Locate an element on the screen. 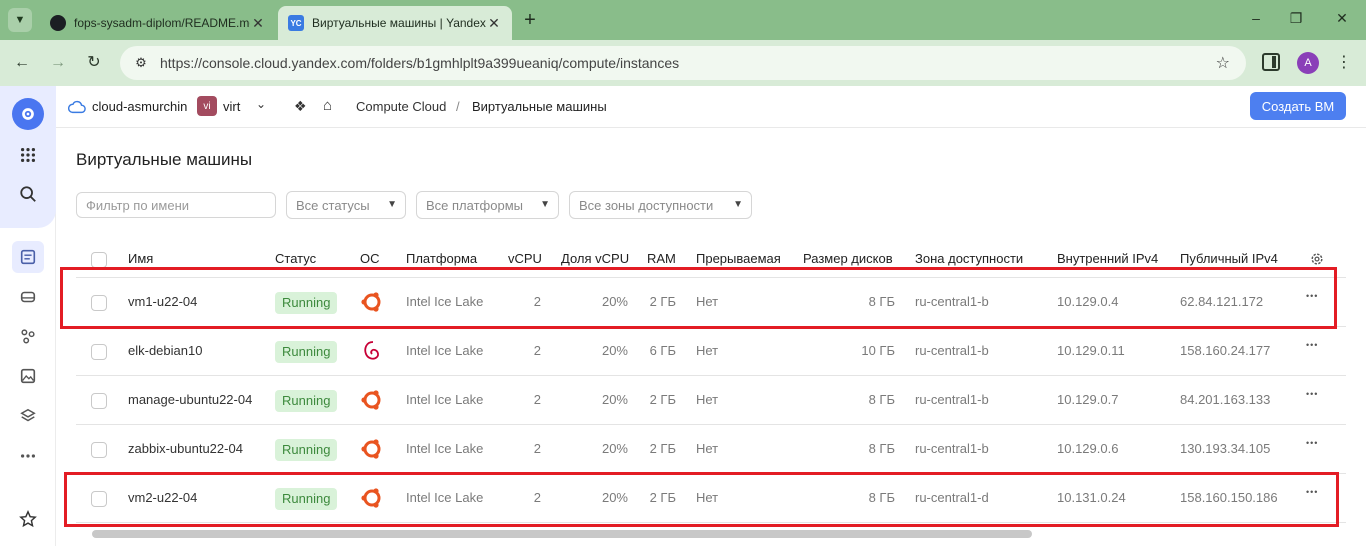  vm-public-ip: 158.160.24.177 is located at coordinates (1225, 350).